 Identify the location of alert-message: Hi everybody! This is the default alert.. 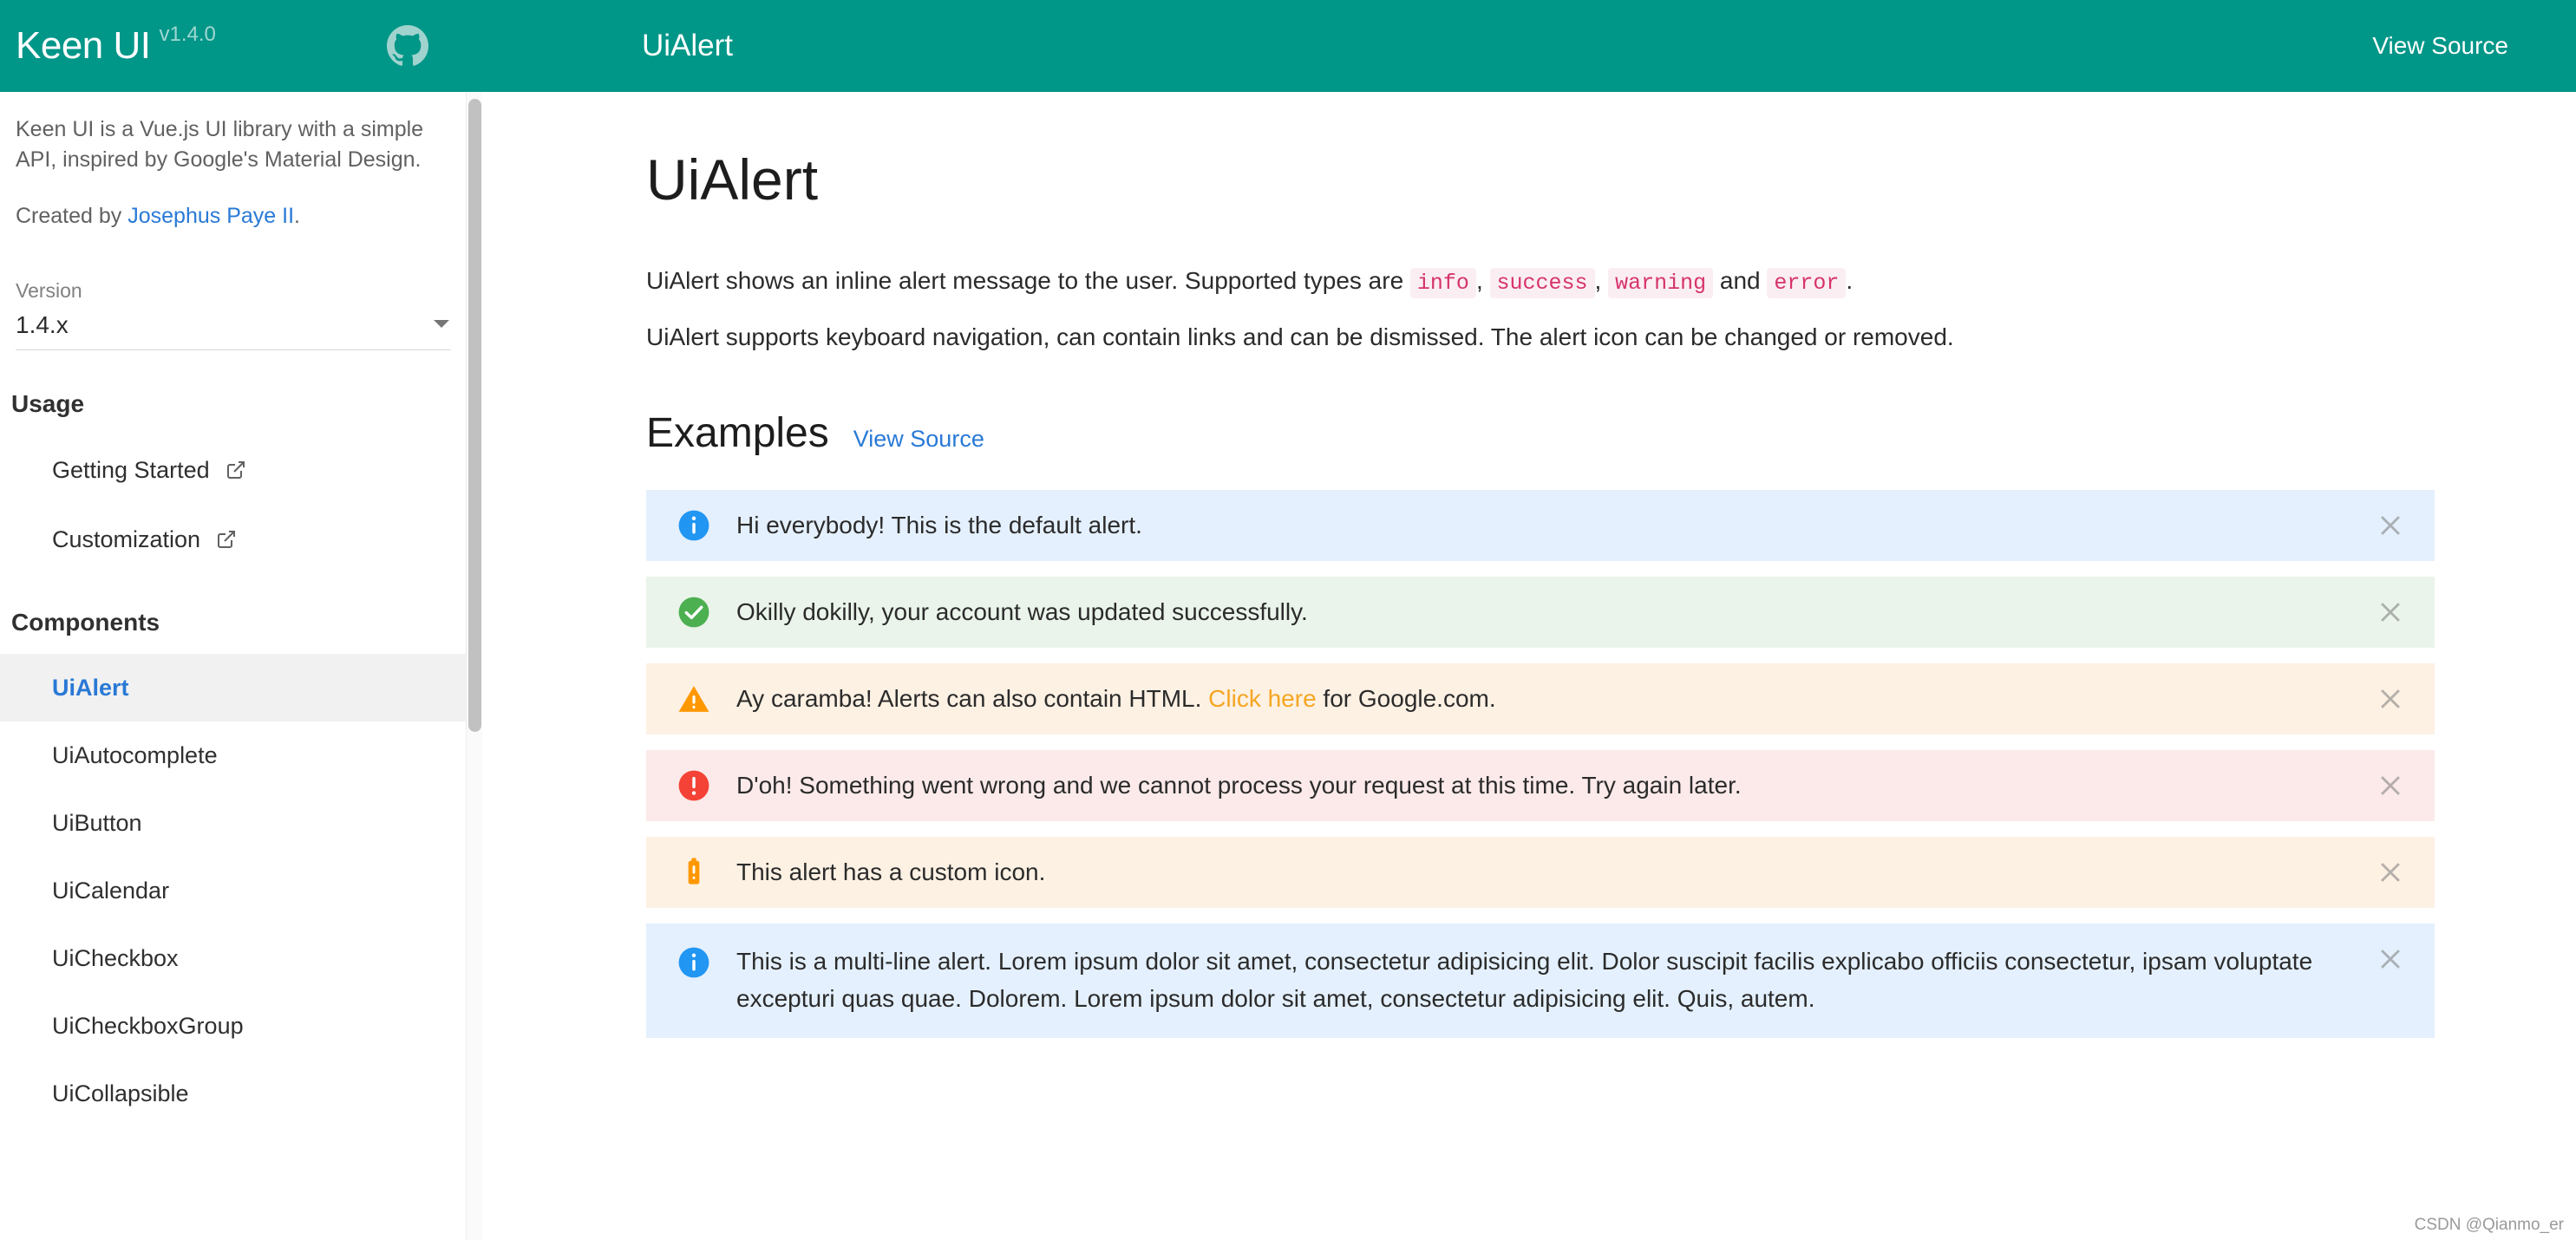
(939, 524).